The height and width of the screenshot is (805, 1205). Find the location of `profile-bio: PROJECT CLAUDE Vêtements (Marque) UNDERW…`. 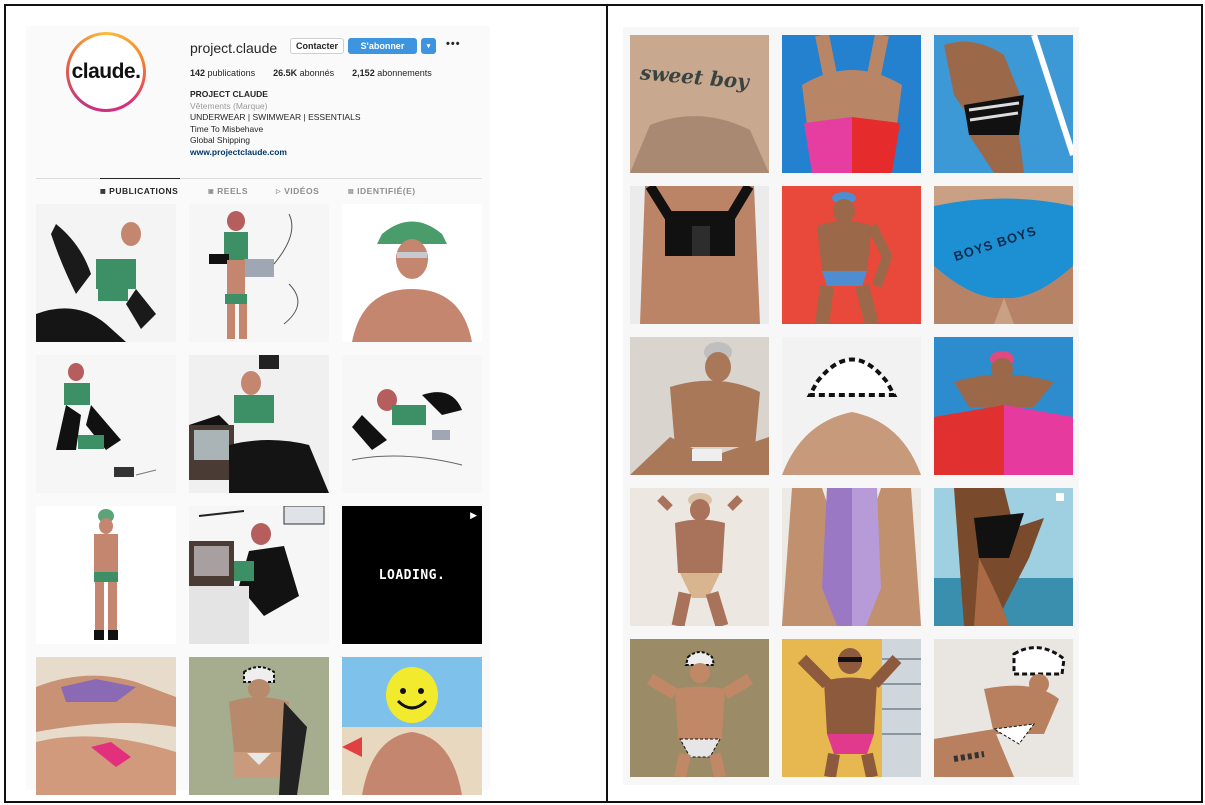

profile-bio: PROJECT CLAUDE Vêtements (Marque) UNDERW… is located at coordinates (275, 124).